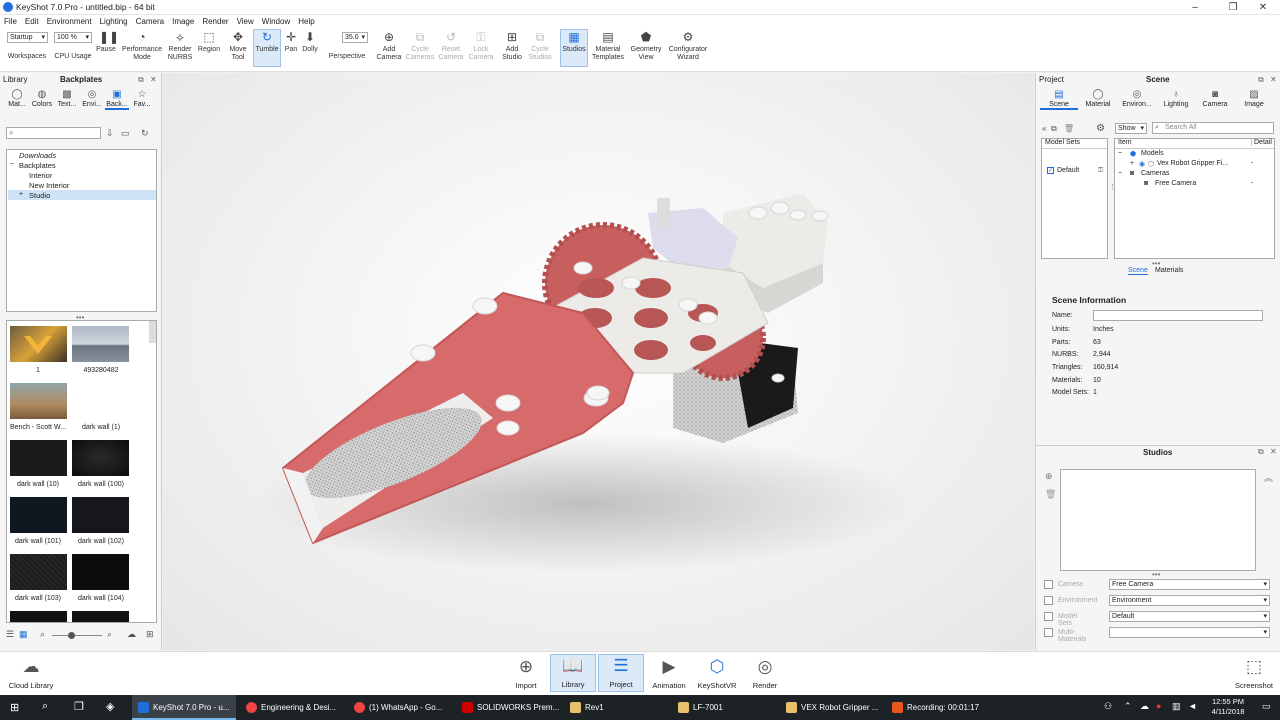 The image size is (1280, 720). I want to click on menu-view: View, so click(245, 21).